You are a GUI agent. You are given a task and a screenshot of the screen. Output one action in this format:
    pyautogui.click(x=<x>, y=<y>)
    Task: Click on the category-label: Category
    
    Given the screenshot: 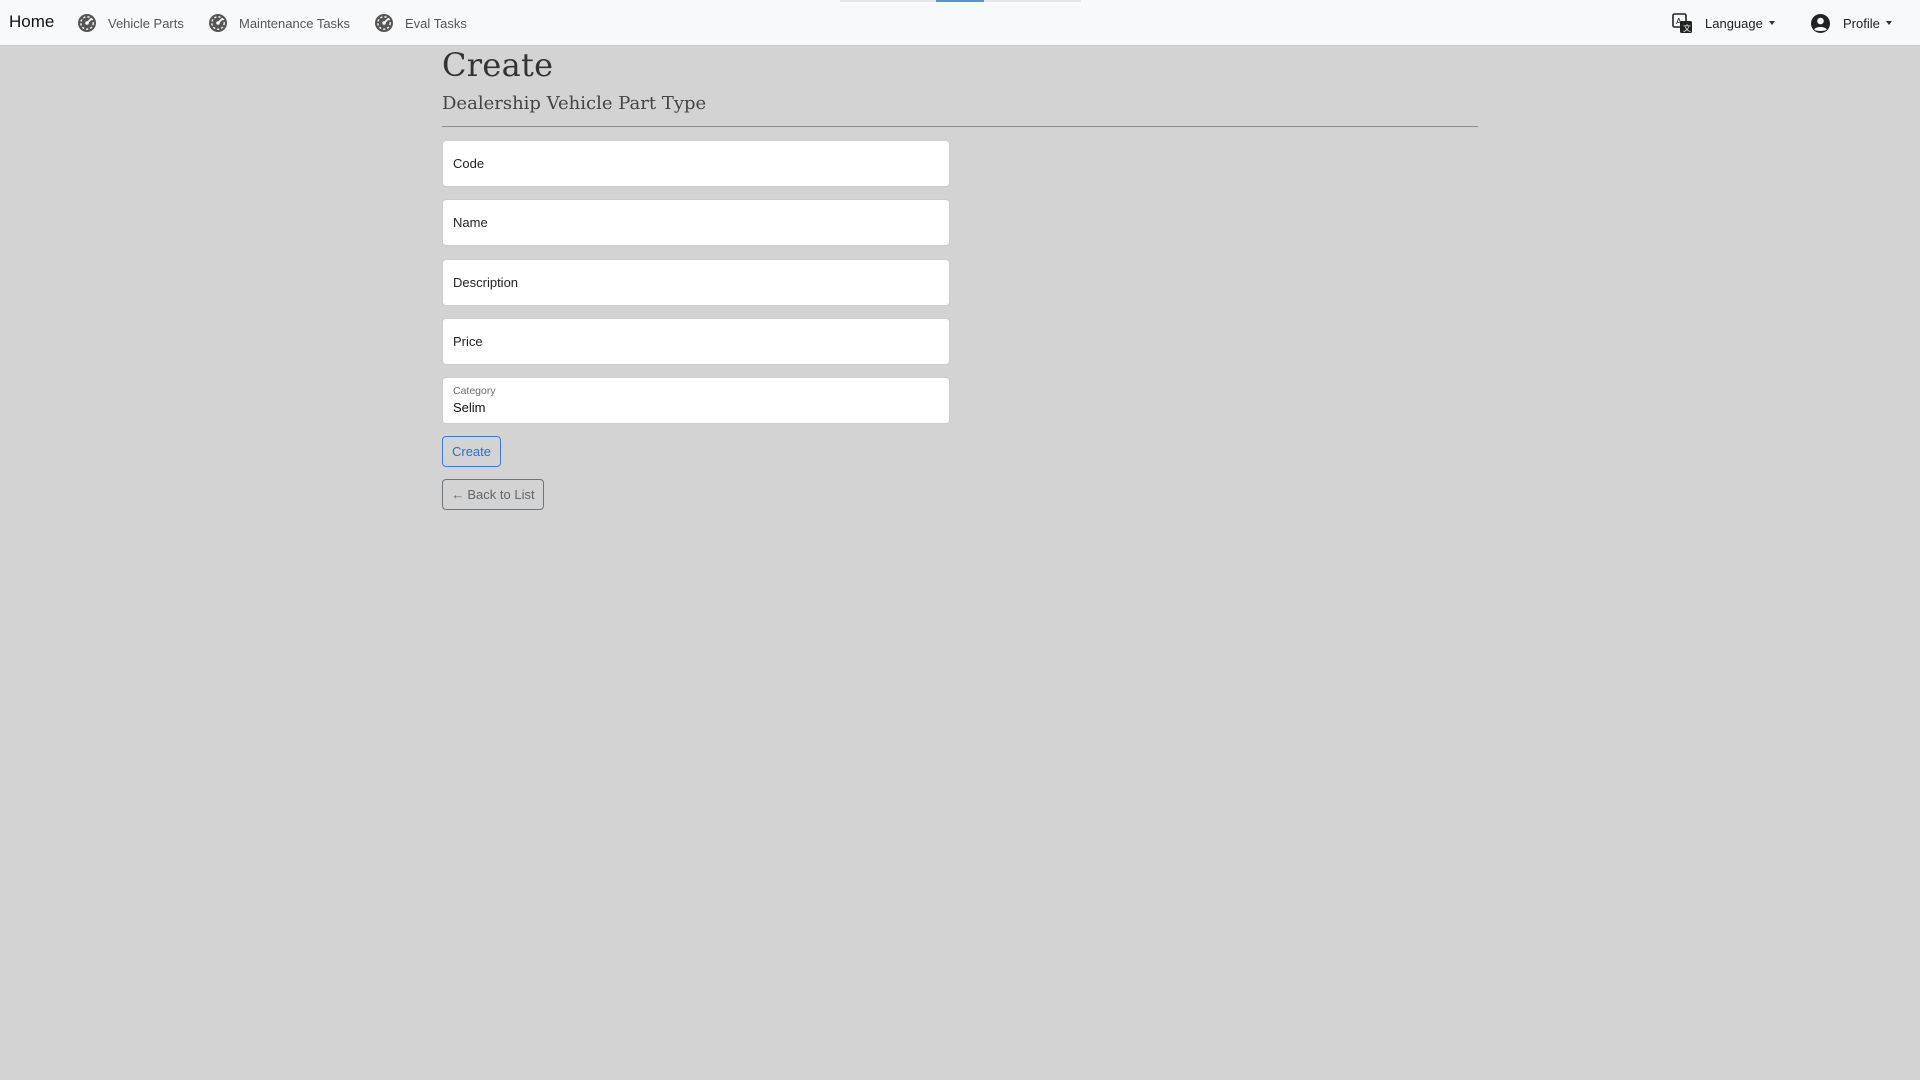 What is the action you would take?
    pyautogui.click(x=474, y=391)
    